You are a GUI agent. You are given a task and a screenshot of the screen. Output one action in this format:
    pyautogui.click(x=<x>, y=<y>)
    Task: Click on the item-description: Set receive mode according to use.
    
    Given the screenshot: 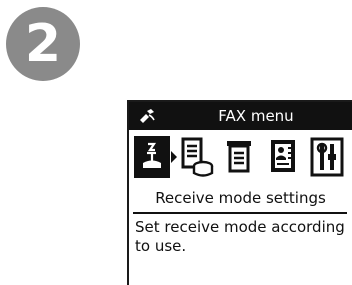 What is the action you would take?
    pyautogui.click(x=240, y=236)
    